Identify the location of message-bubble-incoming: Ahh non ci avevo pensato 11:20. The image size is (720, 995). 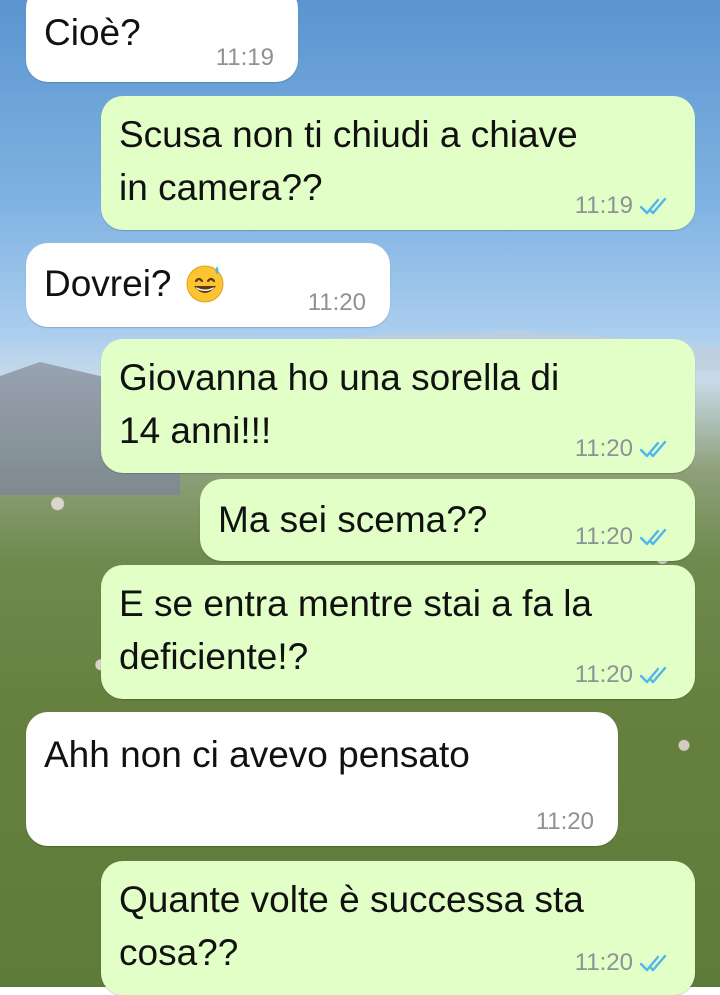
(322, 779).